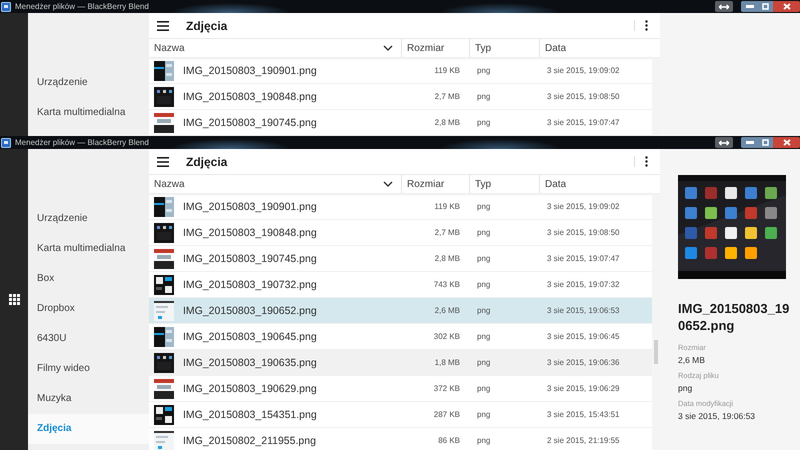 The width and height of the screenshot is (800, 450). I want to click on file-name: IMG_20150803_190732.png, so click(250, 284).